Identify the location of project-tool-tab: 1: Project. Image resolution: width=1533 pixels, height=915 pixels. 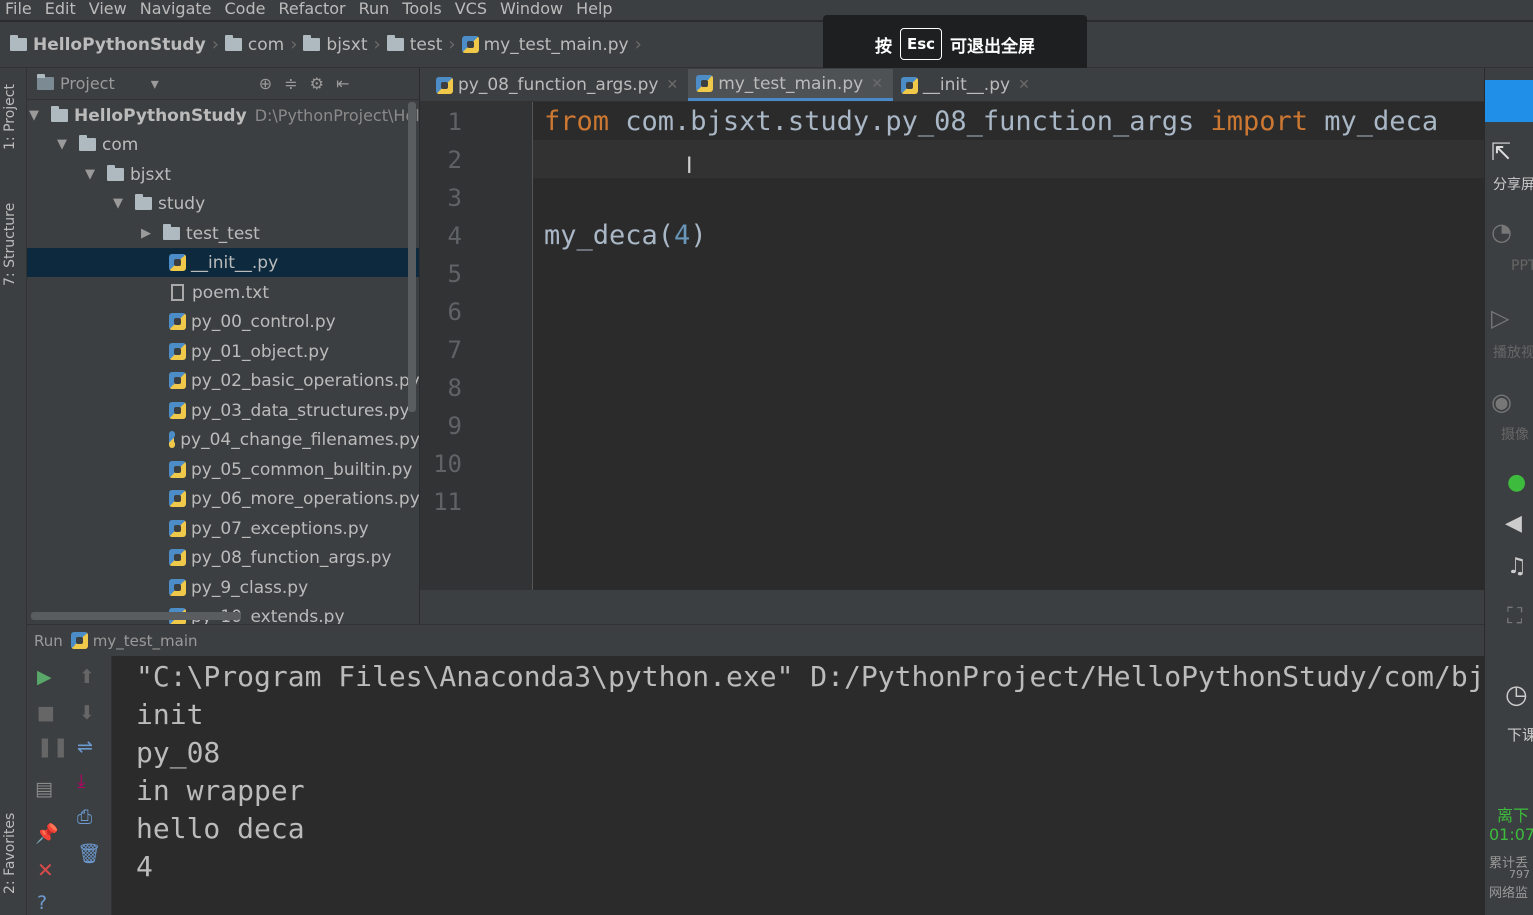
(10, 117).